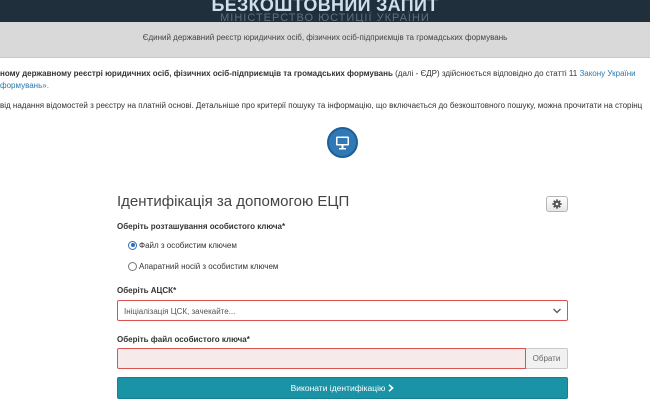  Describe the element at coordinates (188, 245) in the screenshot. I see `radio-file-label: Файл з особистим ключем` at that location.